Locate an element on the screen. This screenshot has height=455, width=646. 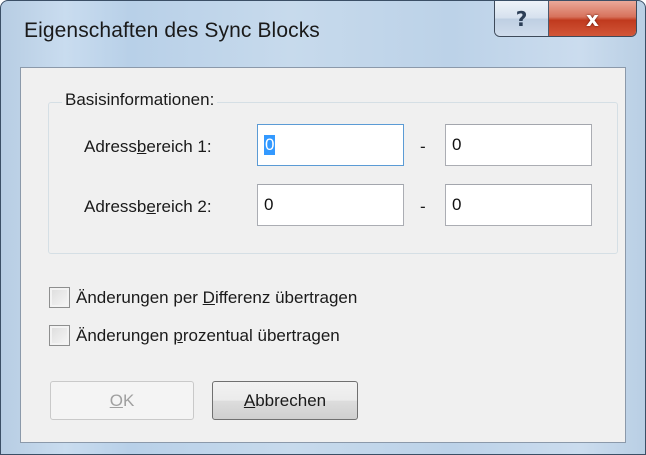
percent-checkbox is located at coordinates (59, 335).